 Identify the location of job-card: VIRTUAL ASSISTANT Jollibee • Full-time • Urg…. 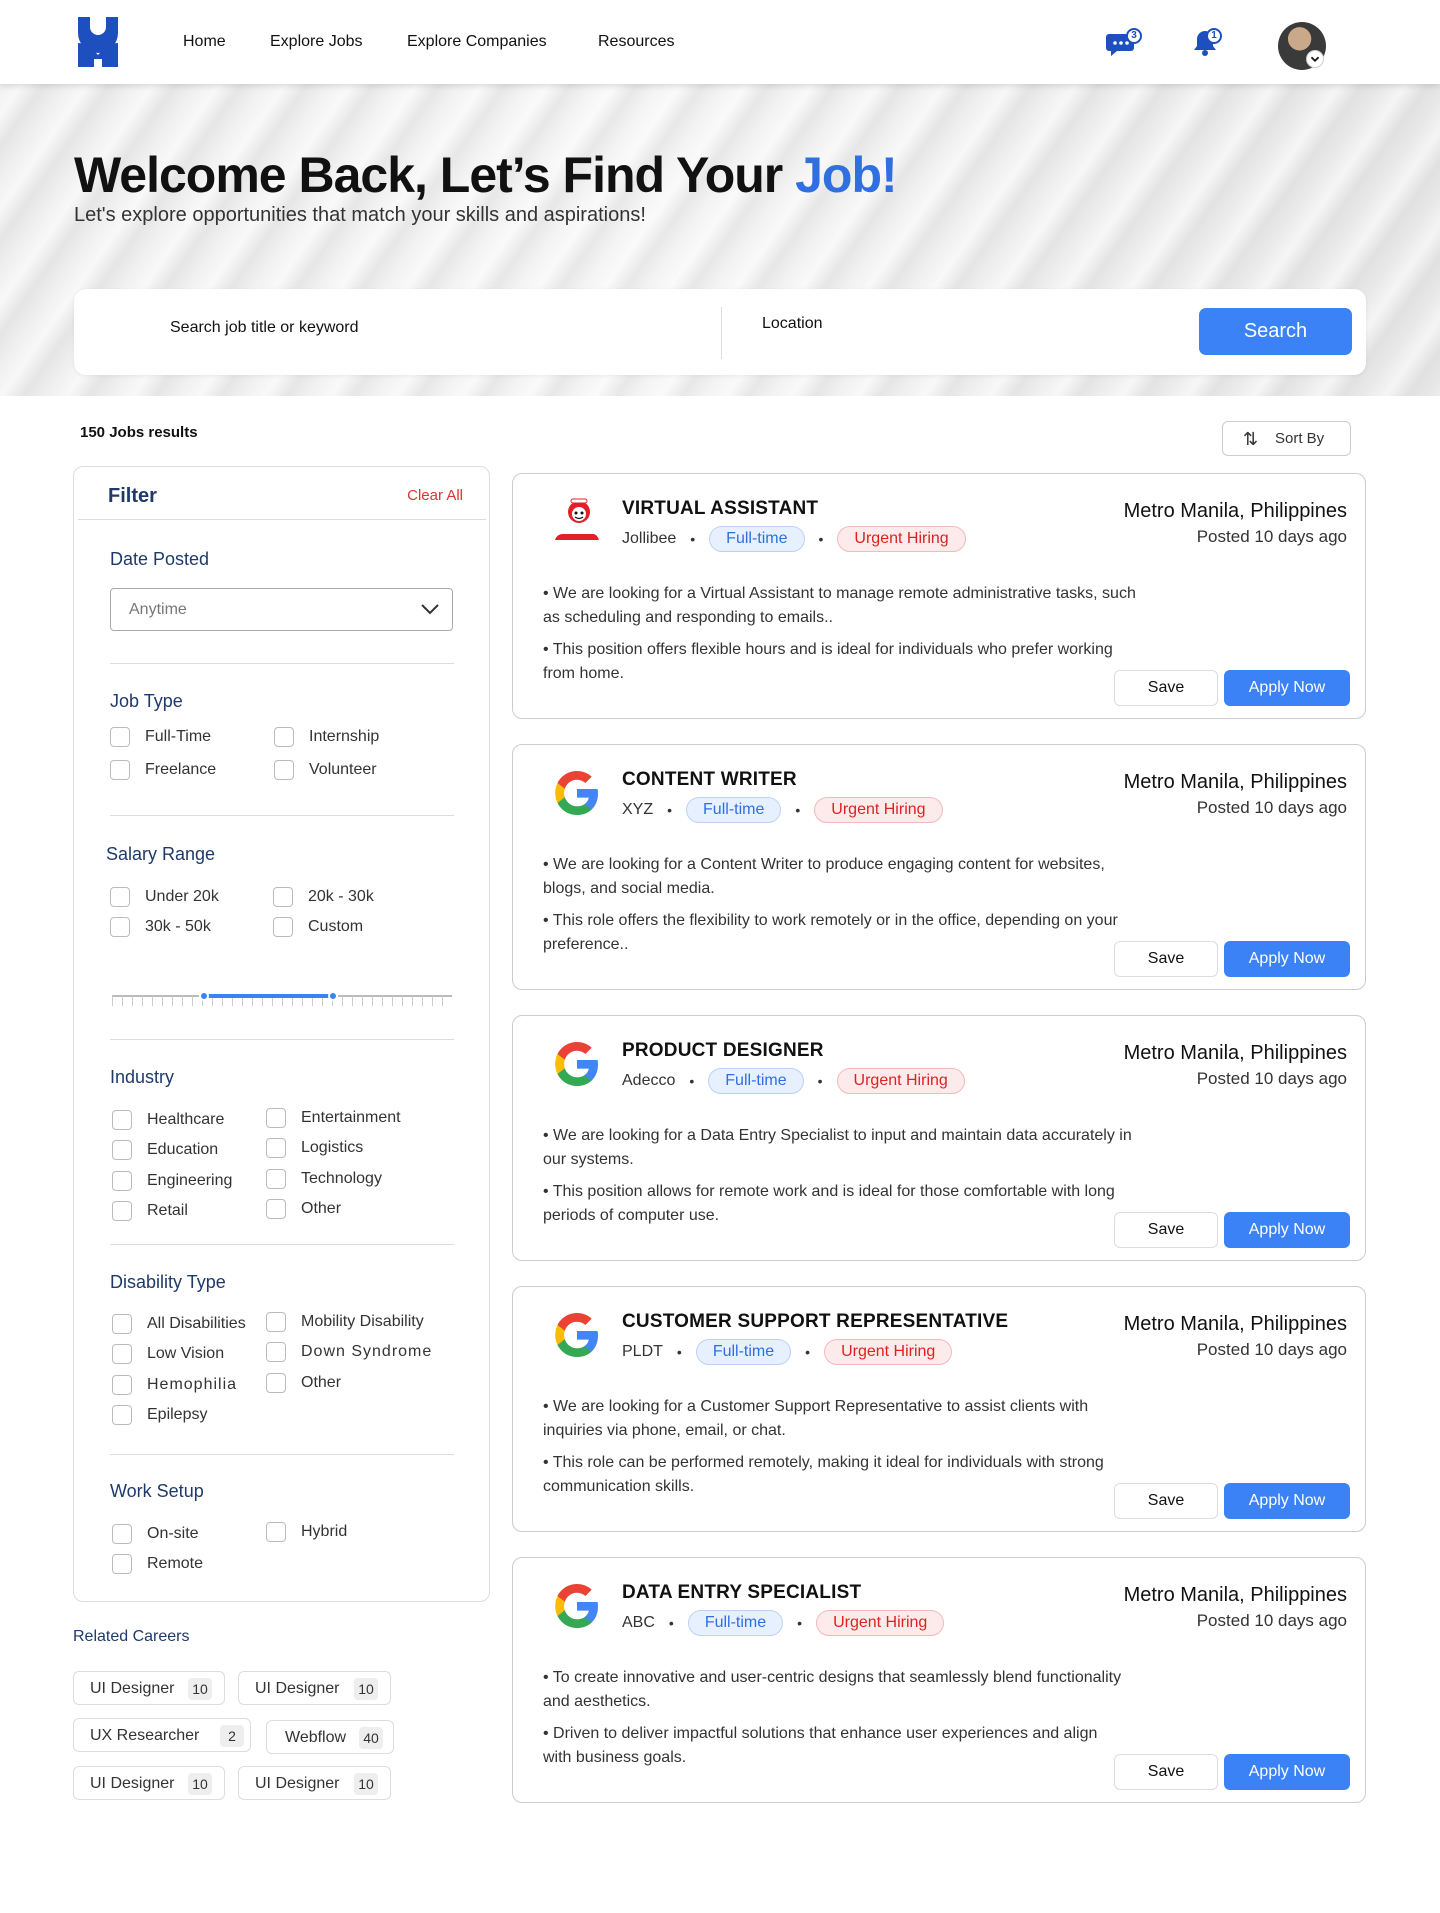
(939, 596).